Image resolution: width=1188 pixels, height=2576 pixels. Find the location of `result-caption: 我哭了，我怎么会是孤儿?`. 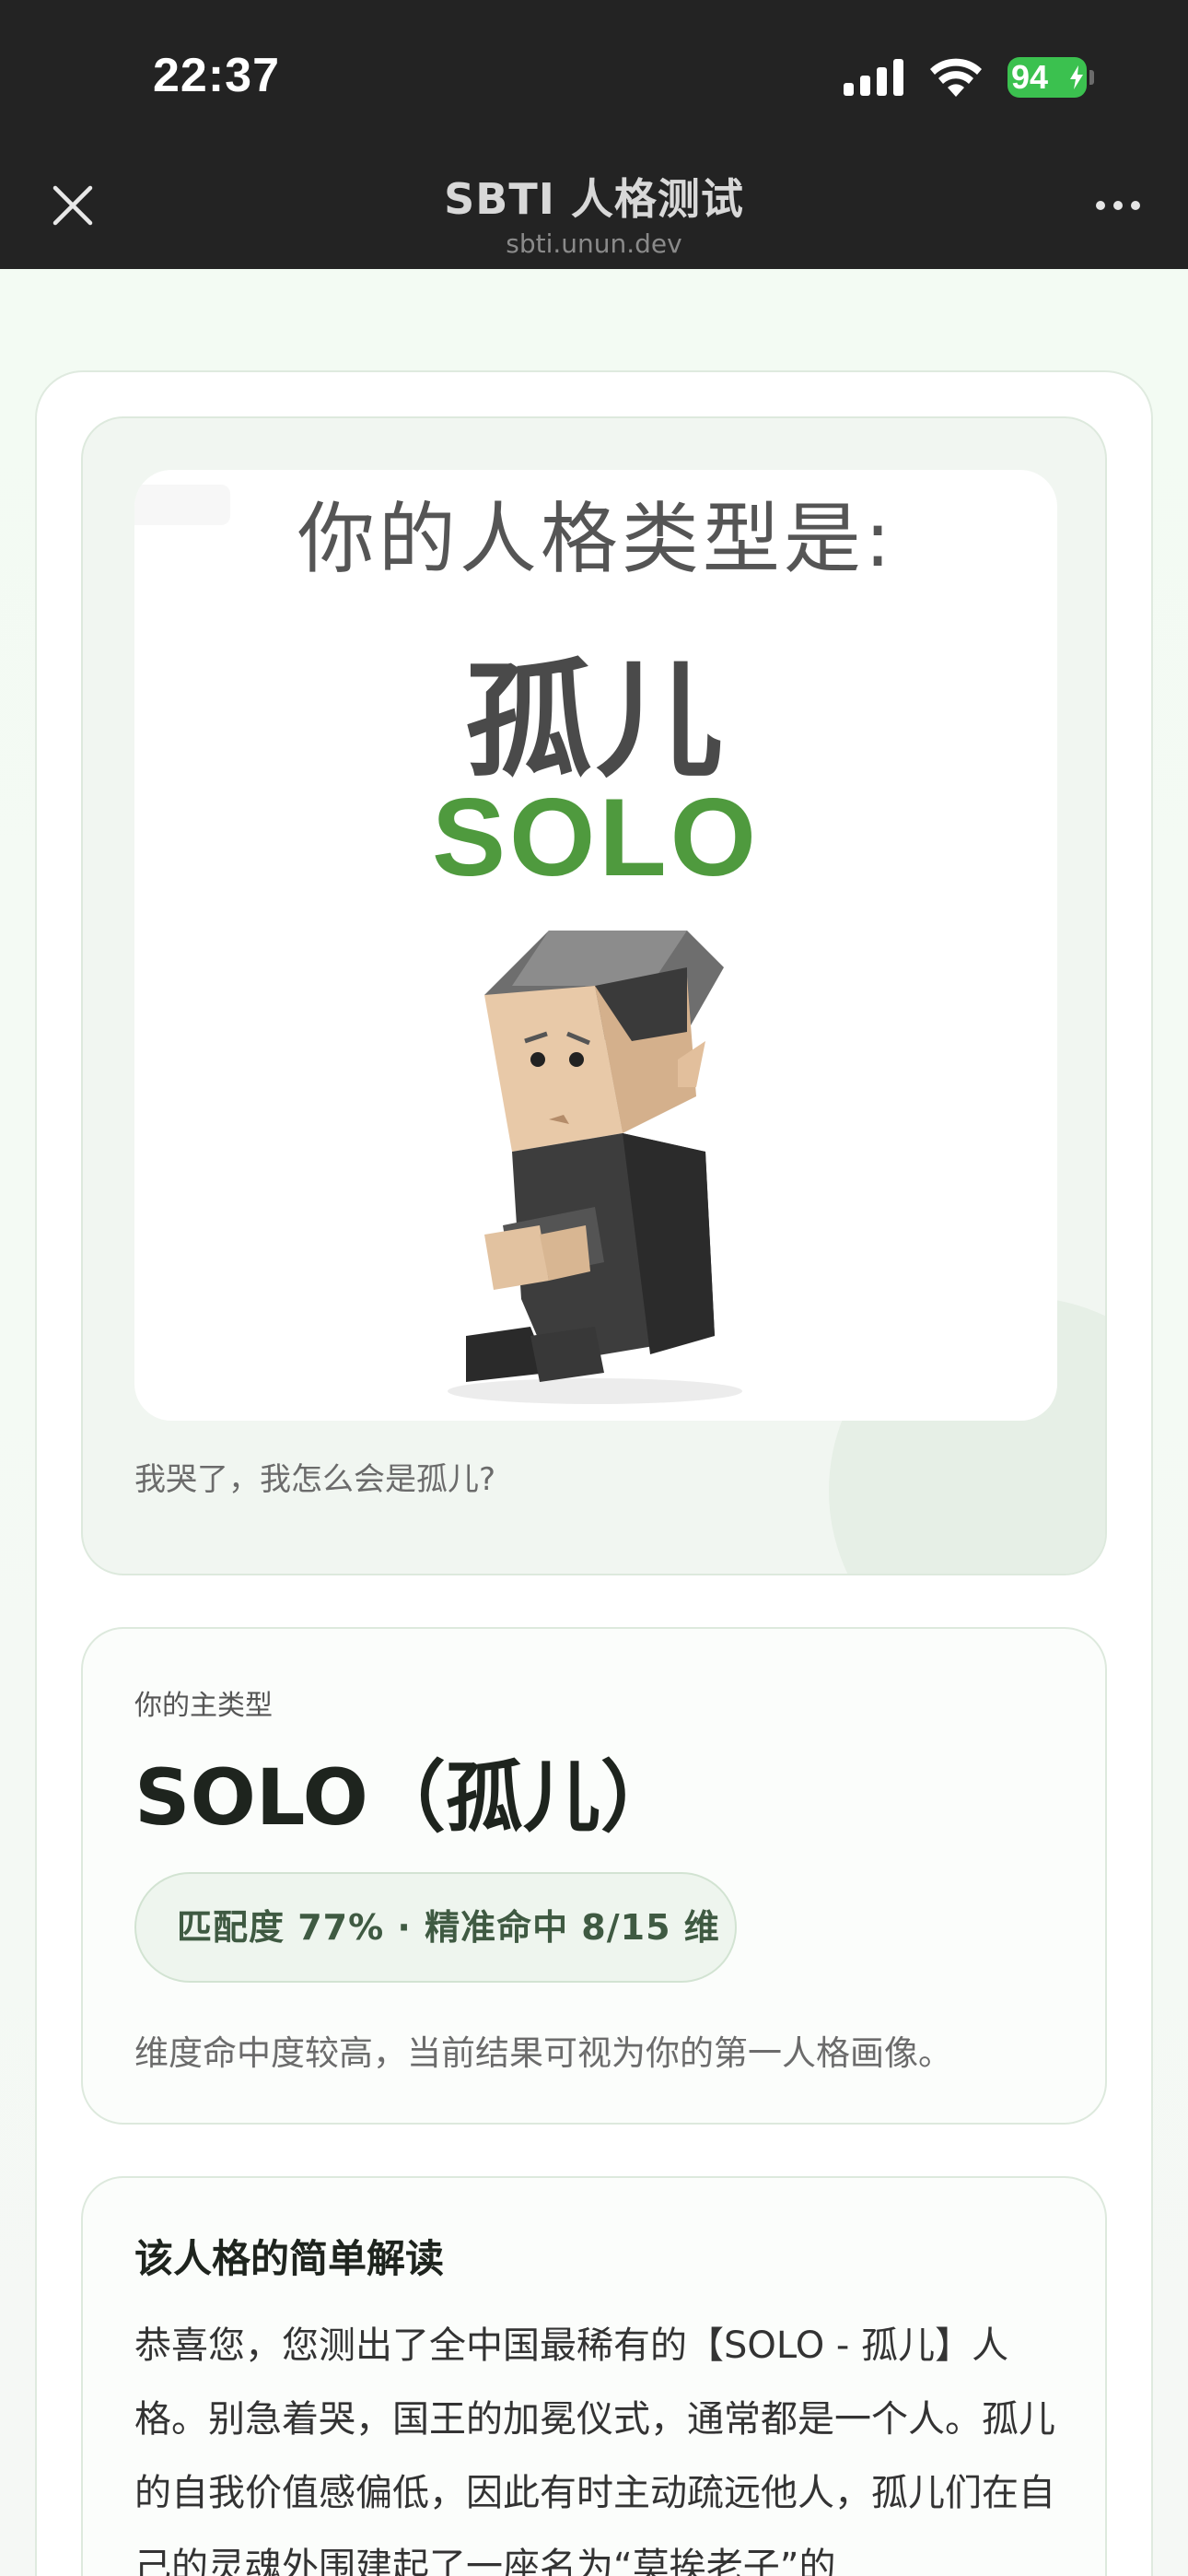

result-caption: 我哭了，我怎么会是孤儿? is located at coordinates (315, 1479).